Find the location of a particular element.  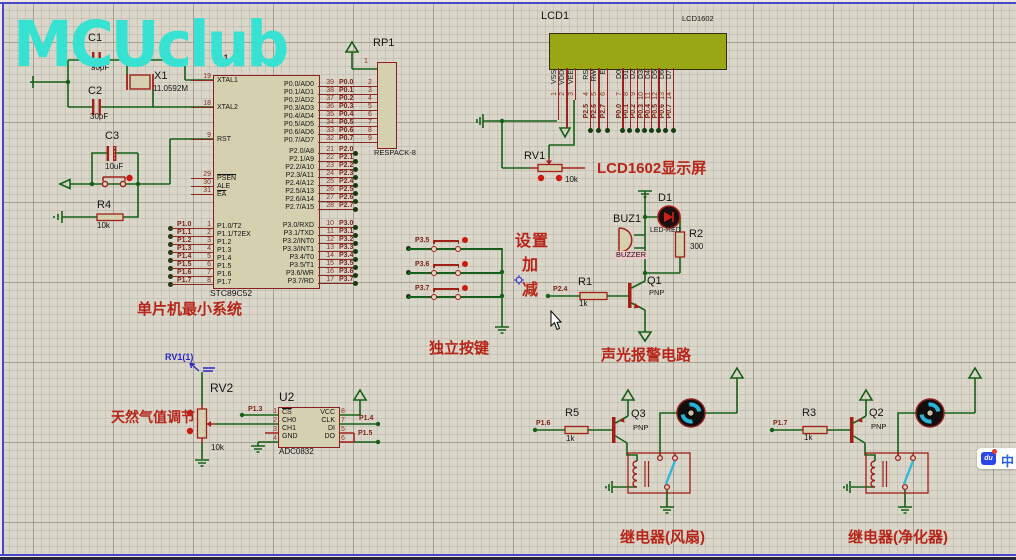

net-label: P2.6 is located at coordinates (346, 197).